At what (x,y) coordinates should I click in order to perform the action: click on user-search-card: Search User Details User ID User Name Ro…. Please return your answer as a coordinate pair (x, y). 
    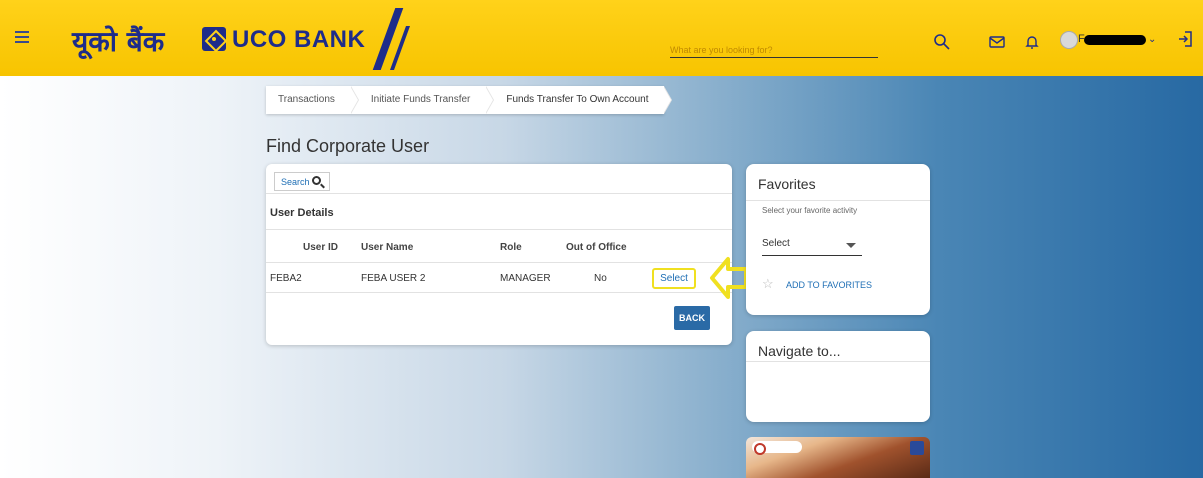
    Looking at the image, I should click on (499, 254).